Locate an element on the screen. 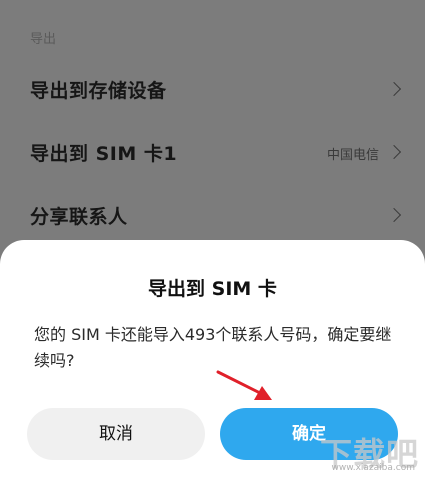  row-share-contacts: 分享联系人 is located at coordinates (212, 215).